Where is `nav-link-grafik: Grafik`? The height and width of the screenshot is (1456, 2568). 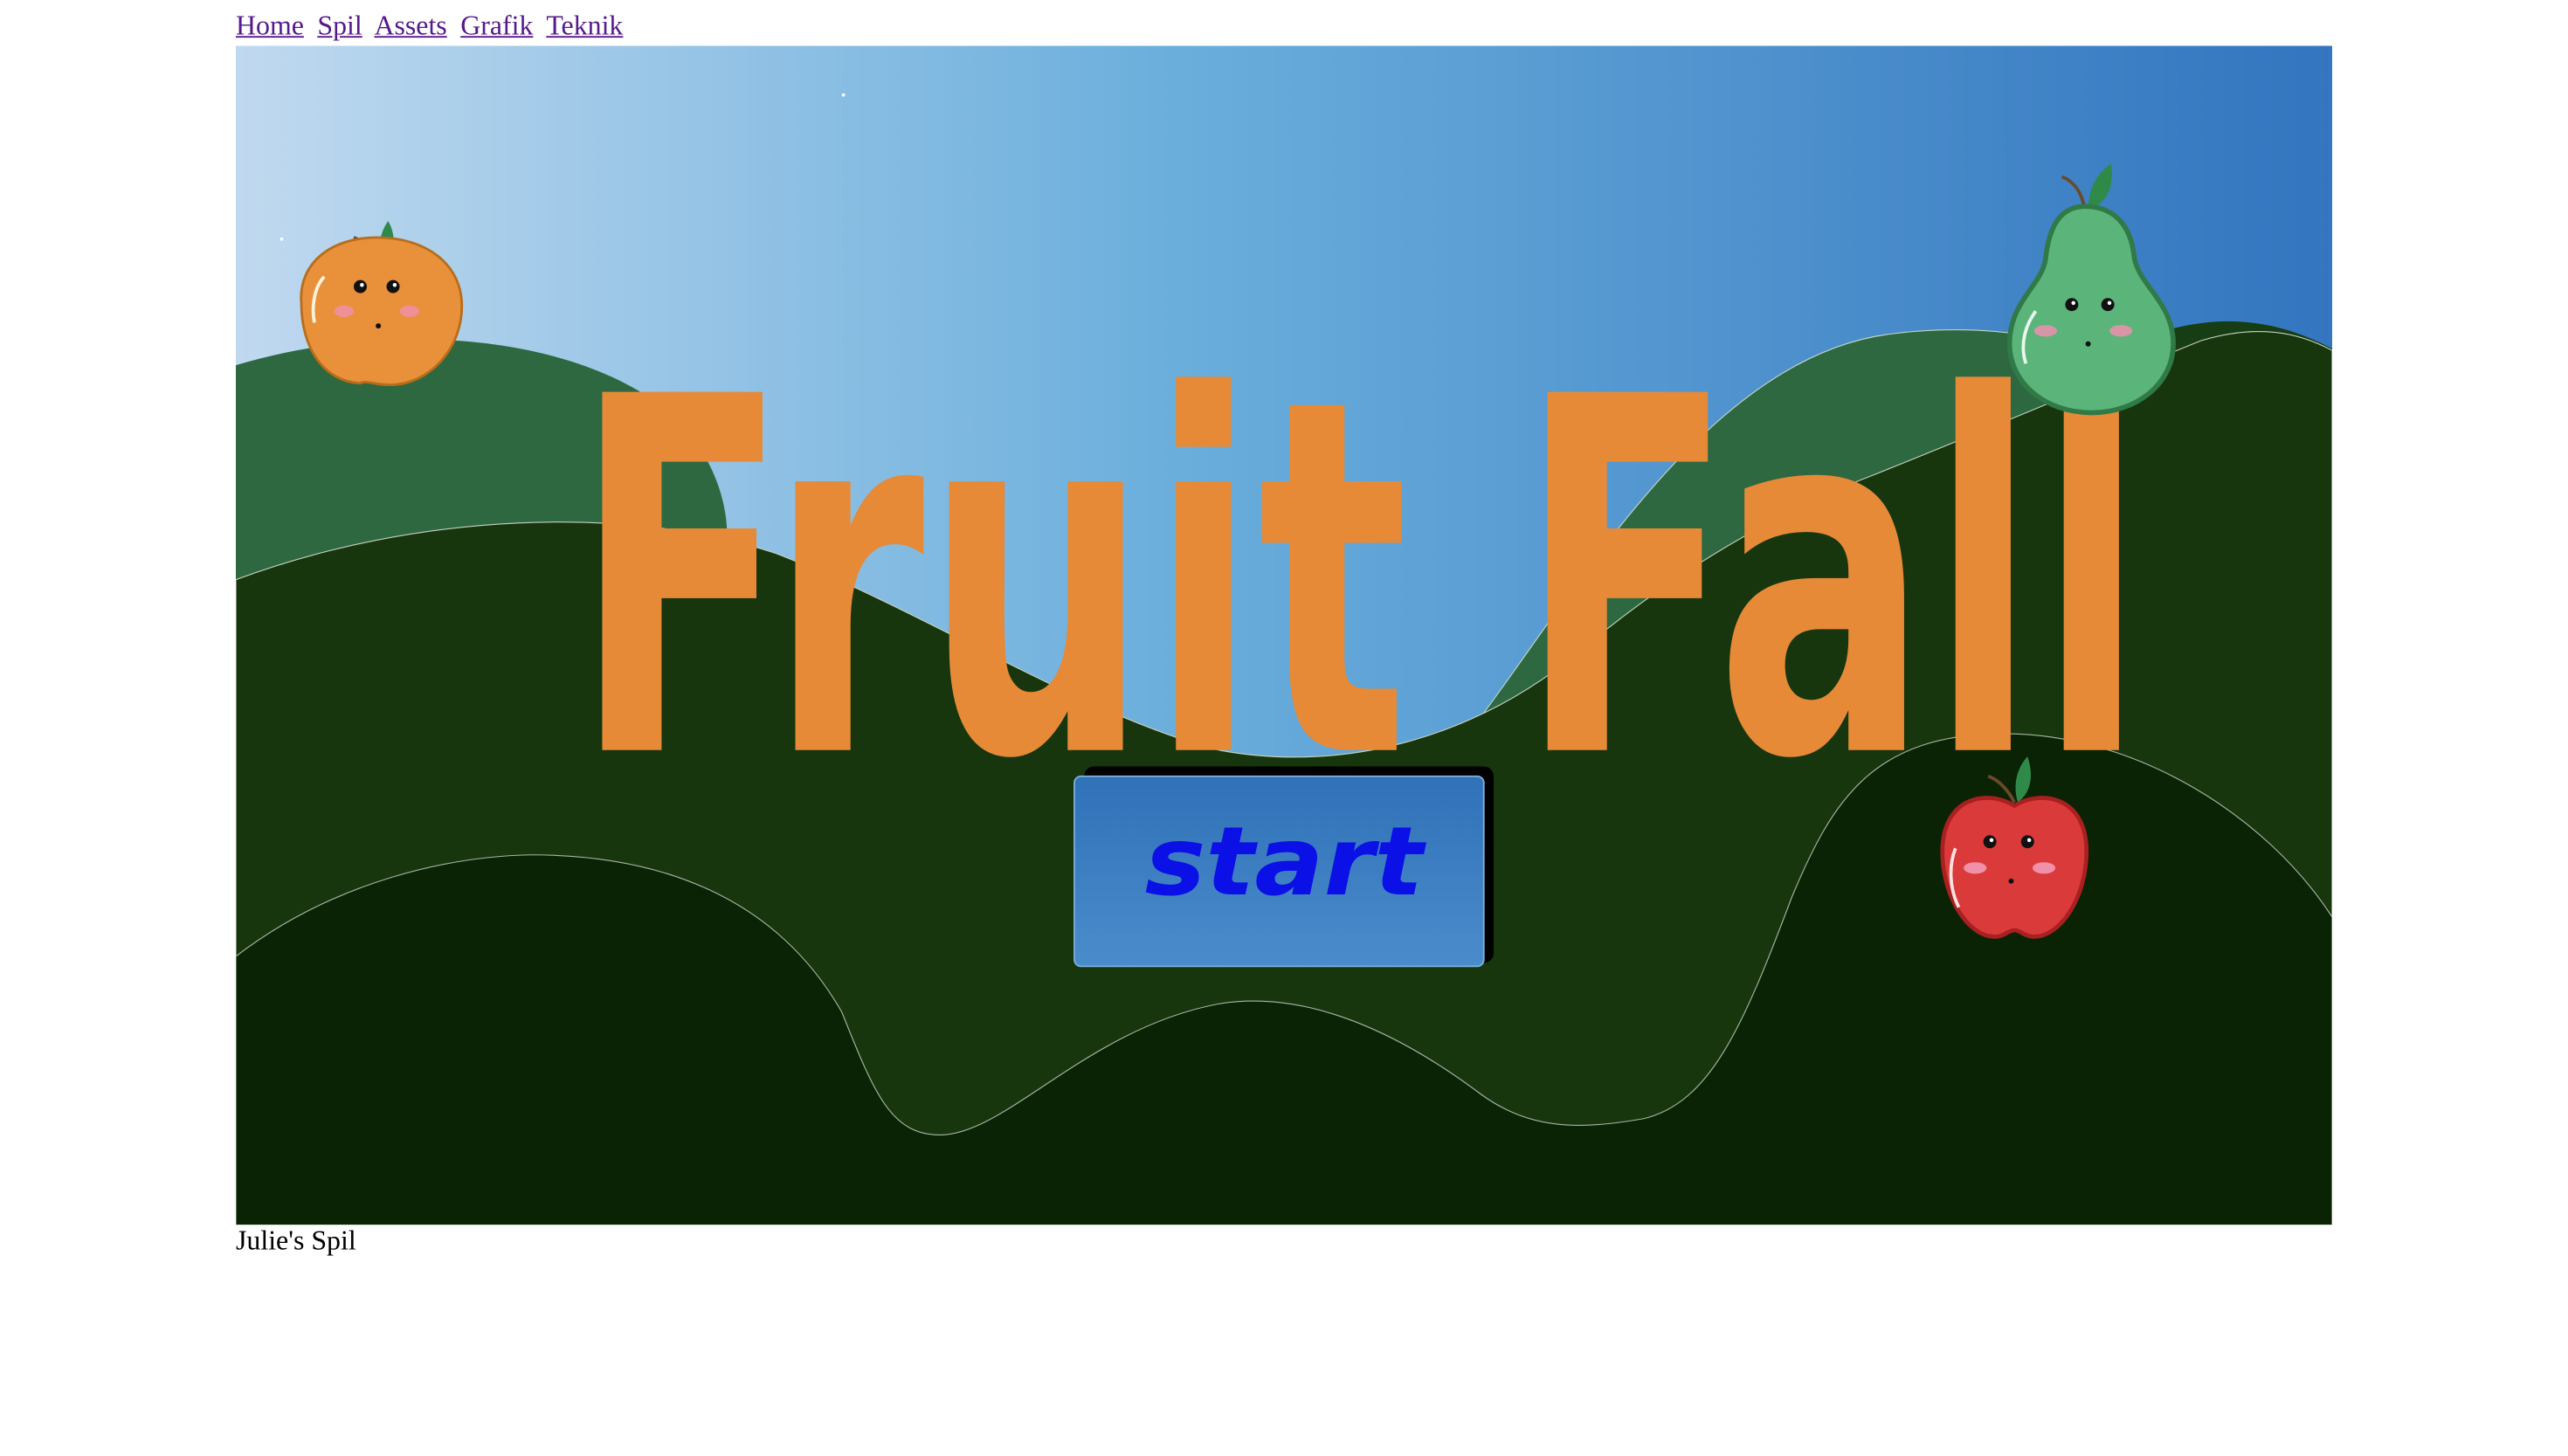 nav-link-grafik: Grafik is located at coordinates (497, 25).